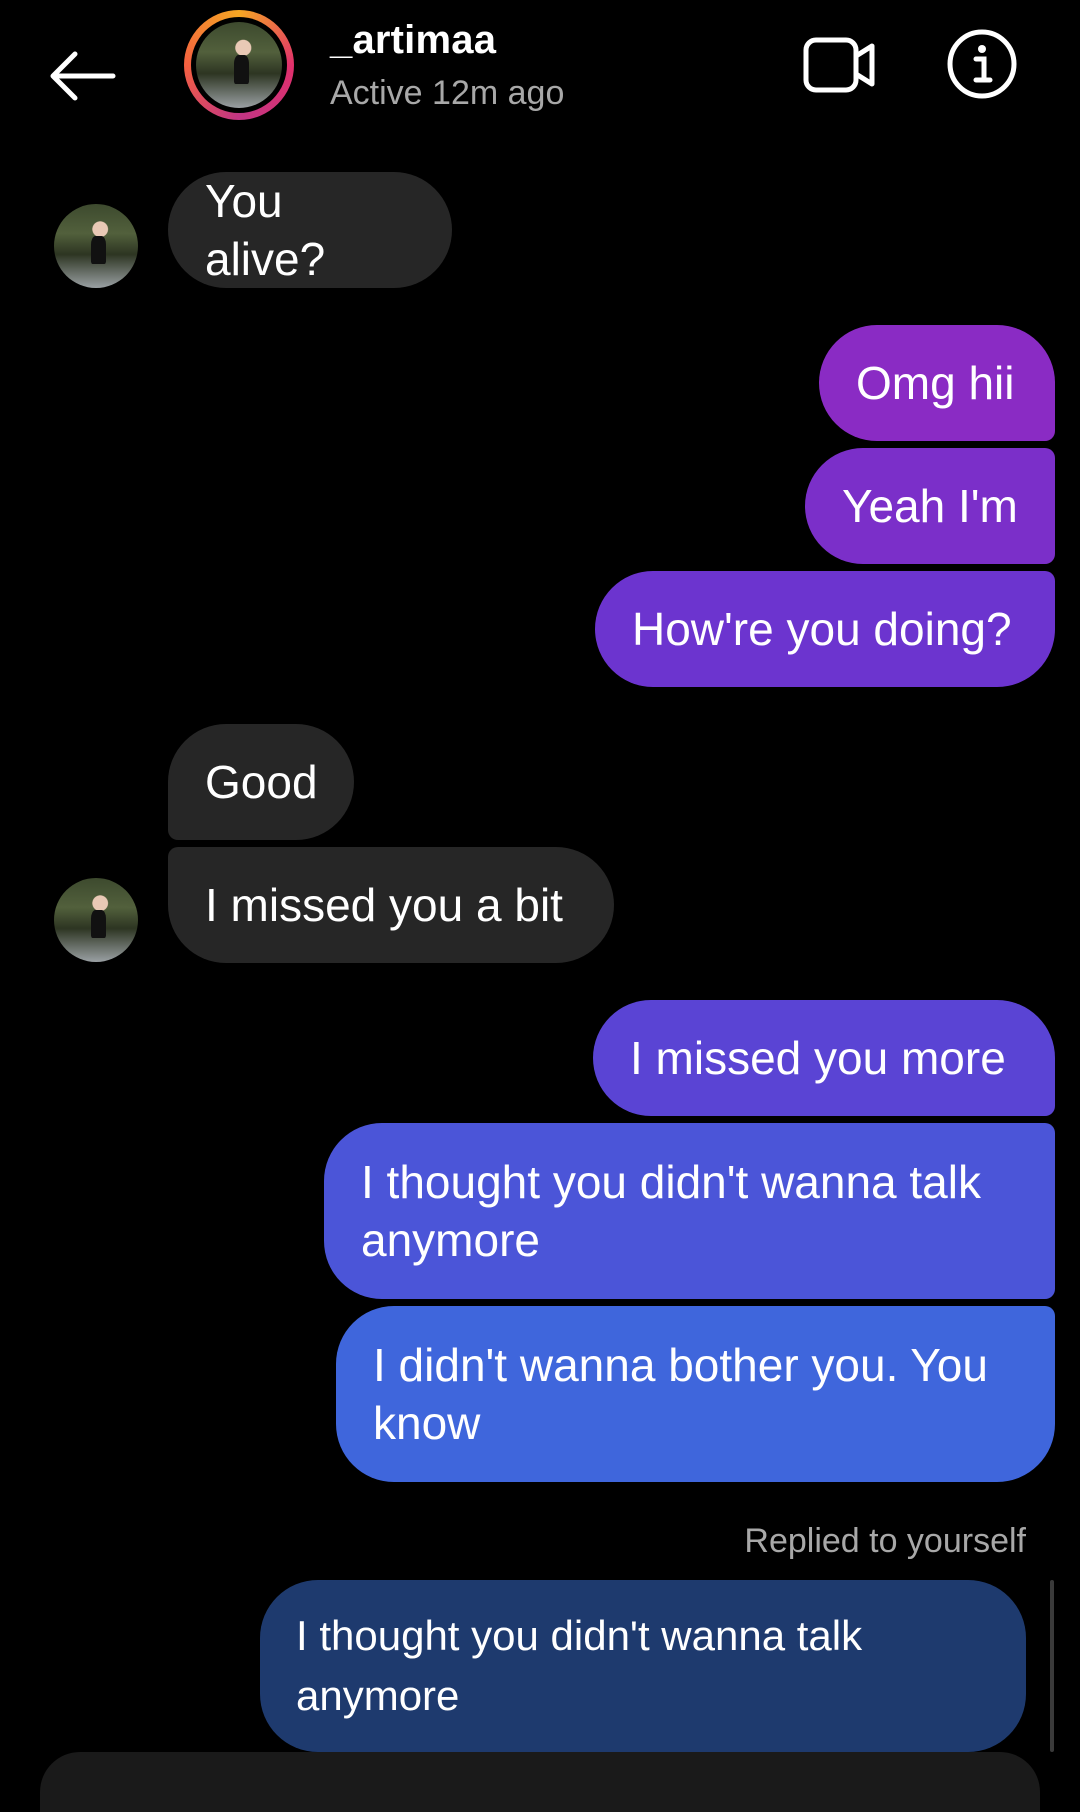 This screenshot has height=1812, width=1080. I want to click on message-bubble-sent: I thought you didn't wanna talk anymore, so click(689, 1211).